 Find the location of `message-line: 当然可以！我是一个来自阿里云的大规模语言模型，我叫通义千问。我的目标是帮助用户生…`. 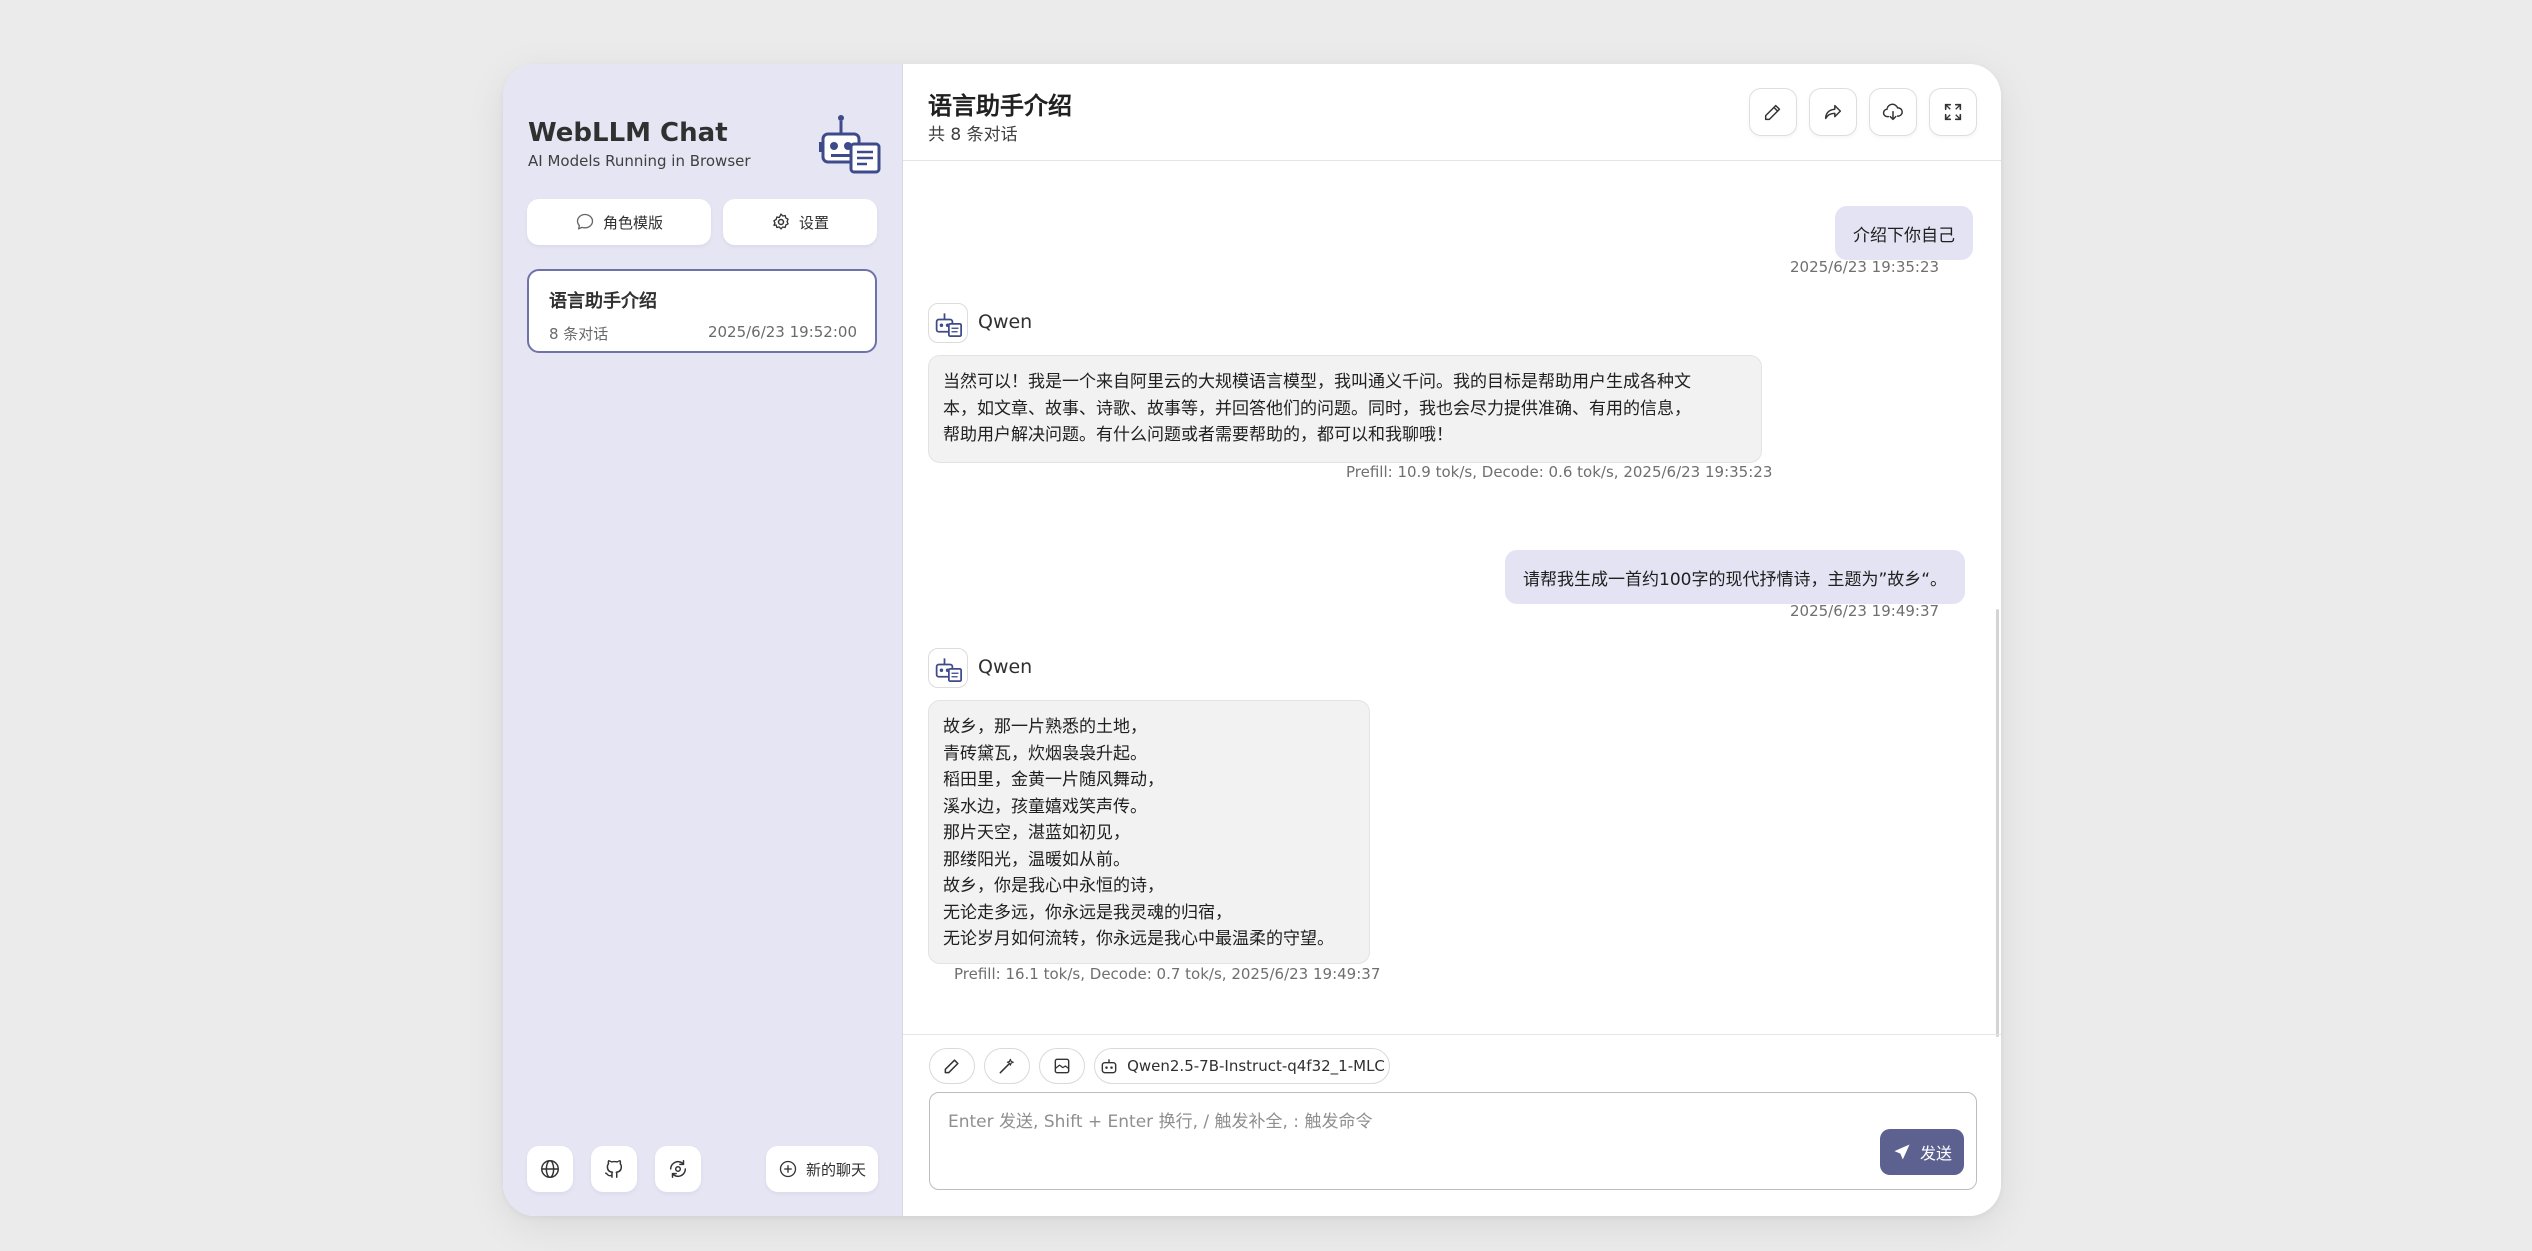

message-line: 当然可以！我是一个来自阿里云的大规模语言模型，我叫通义千问。我的目标是帮助用户生… is located at coordinates (1317, 382).